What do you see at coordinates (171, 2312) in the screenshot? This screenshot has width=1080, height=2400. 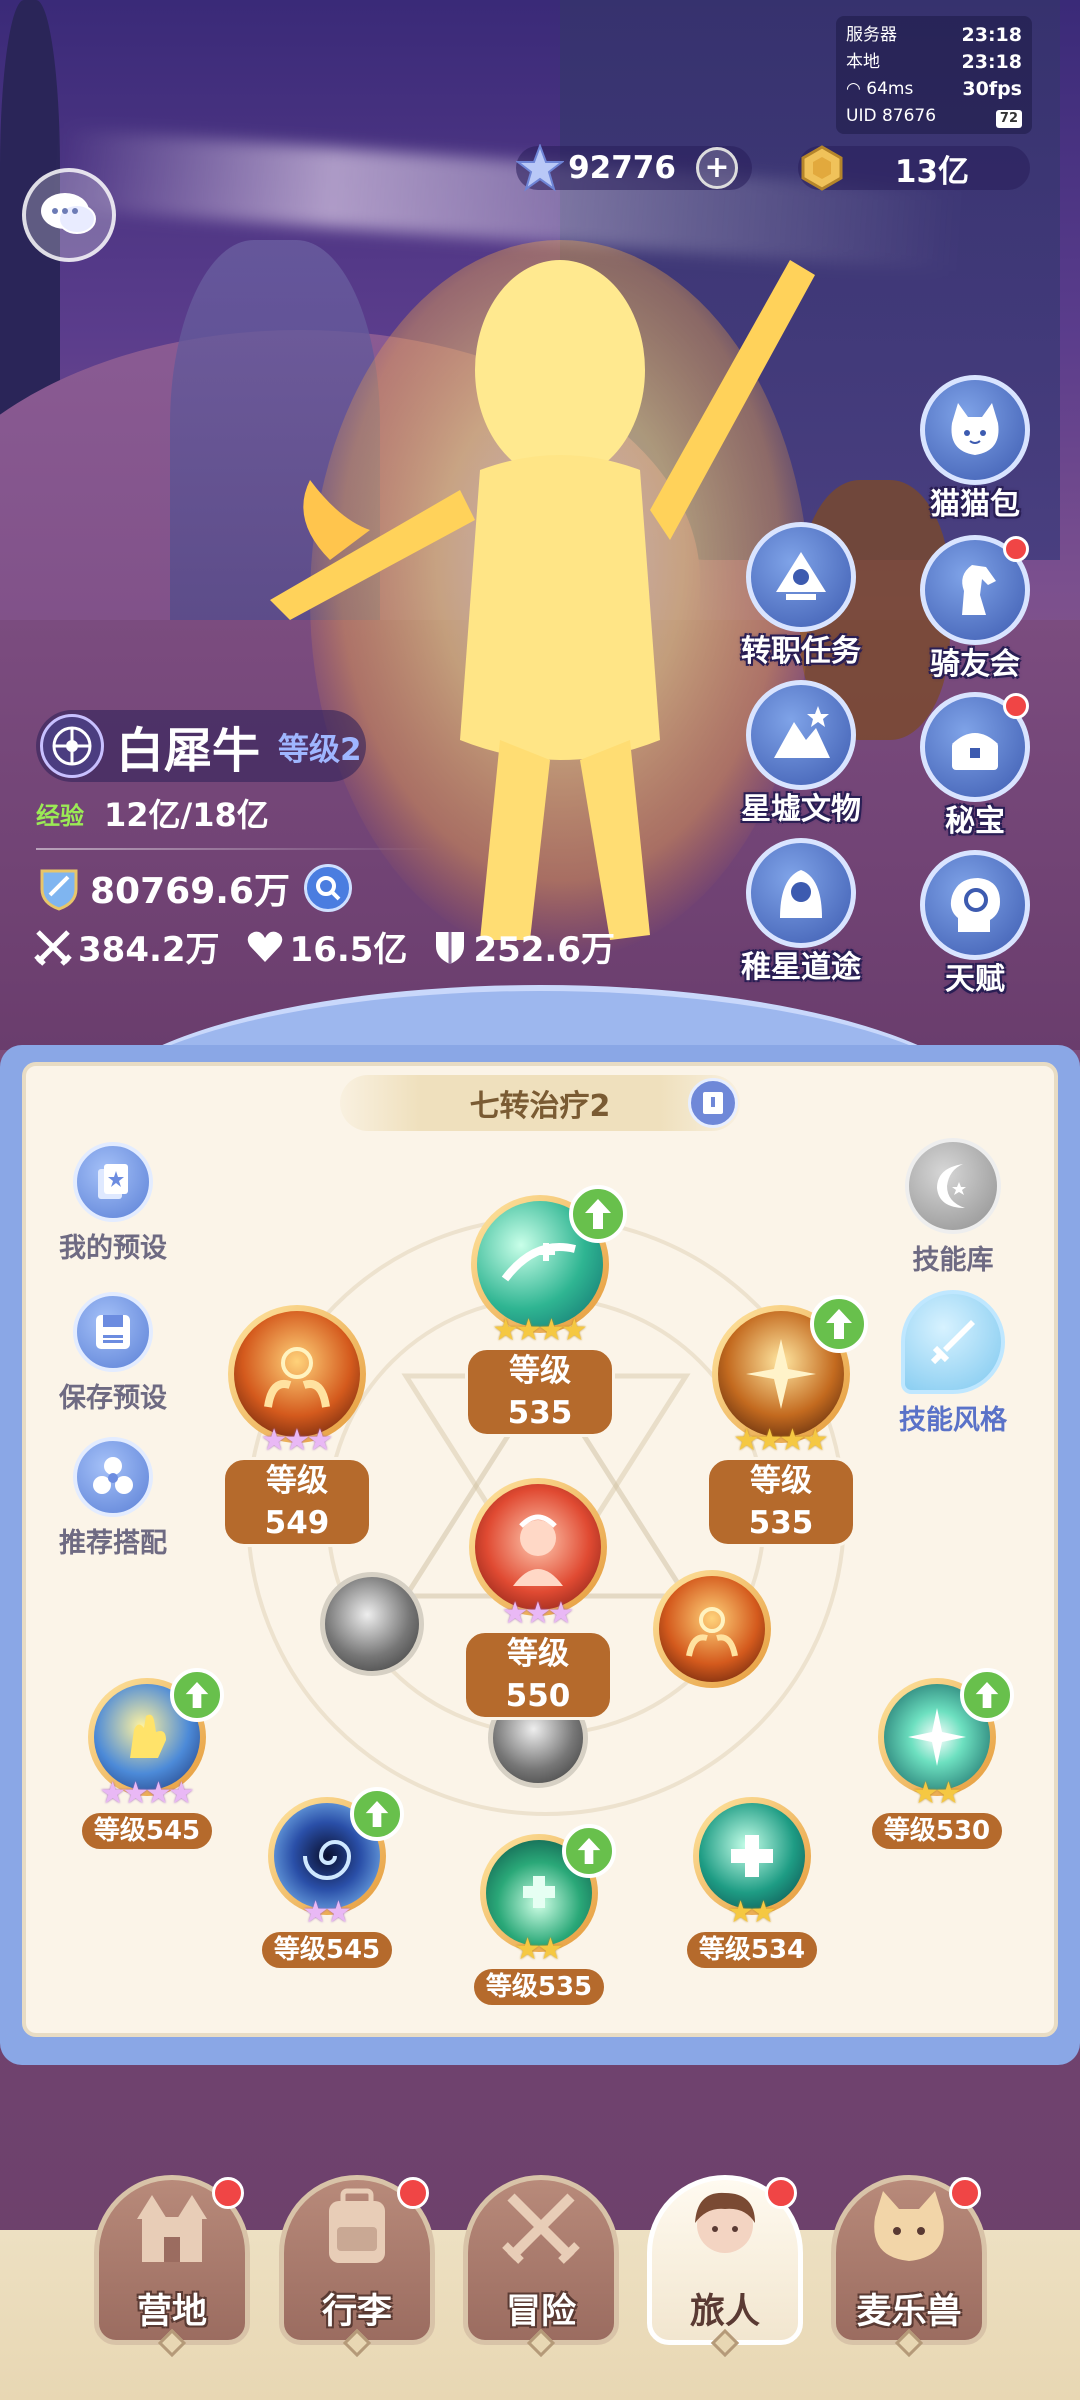 I see `nav-camp-label: 营地` at bounding box center [171, 2312].